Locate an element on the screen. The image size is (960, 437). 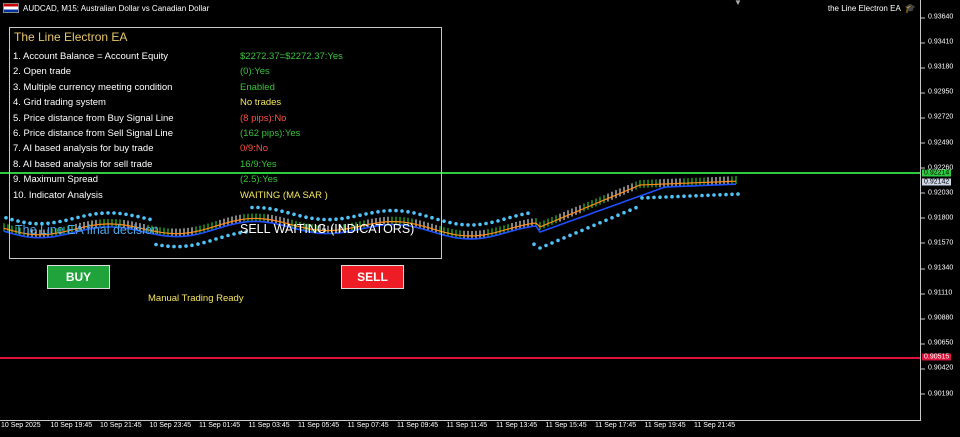
panel-title: The Line Electron EA is located at coordinates (71, 37).